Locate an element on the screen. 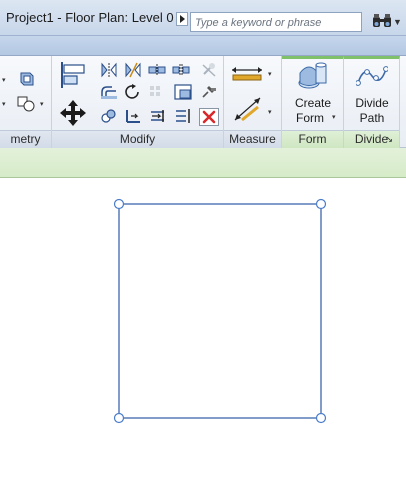 The width and height of the screenshot is (406, 479). divide-path-icon is located at coordinates (372, 76).